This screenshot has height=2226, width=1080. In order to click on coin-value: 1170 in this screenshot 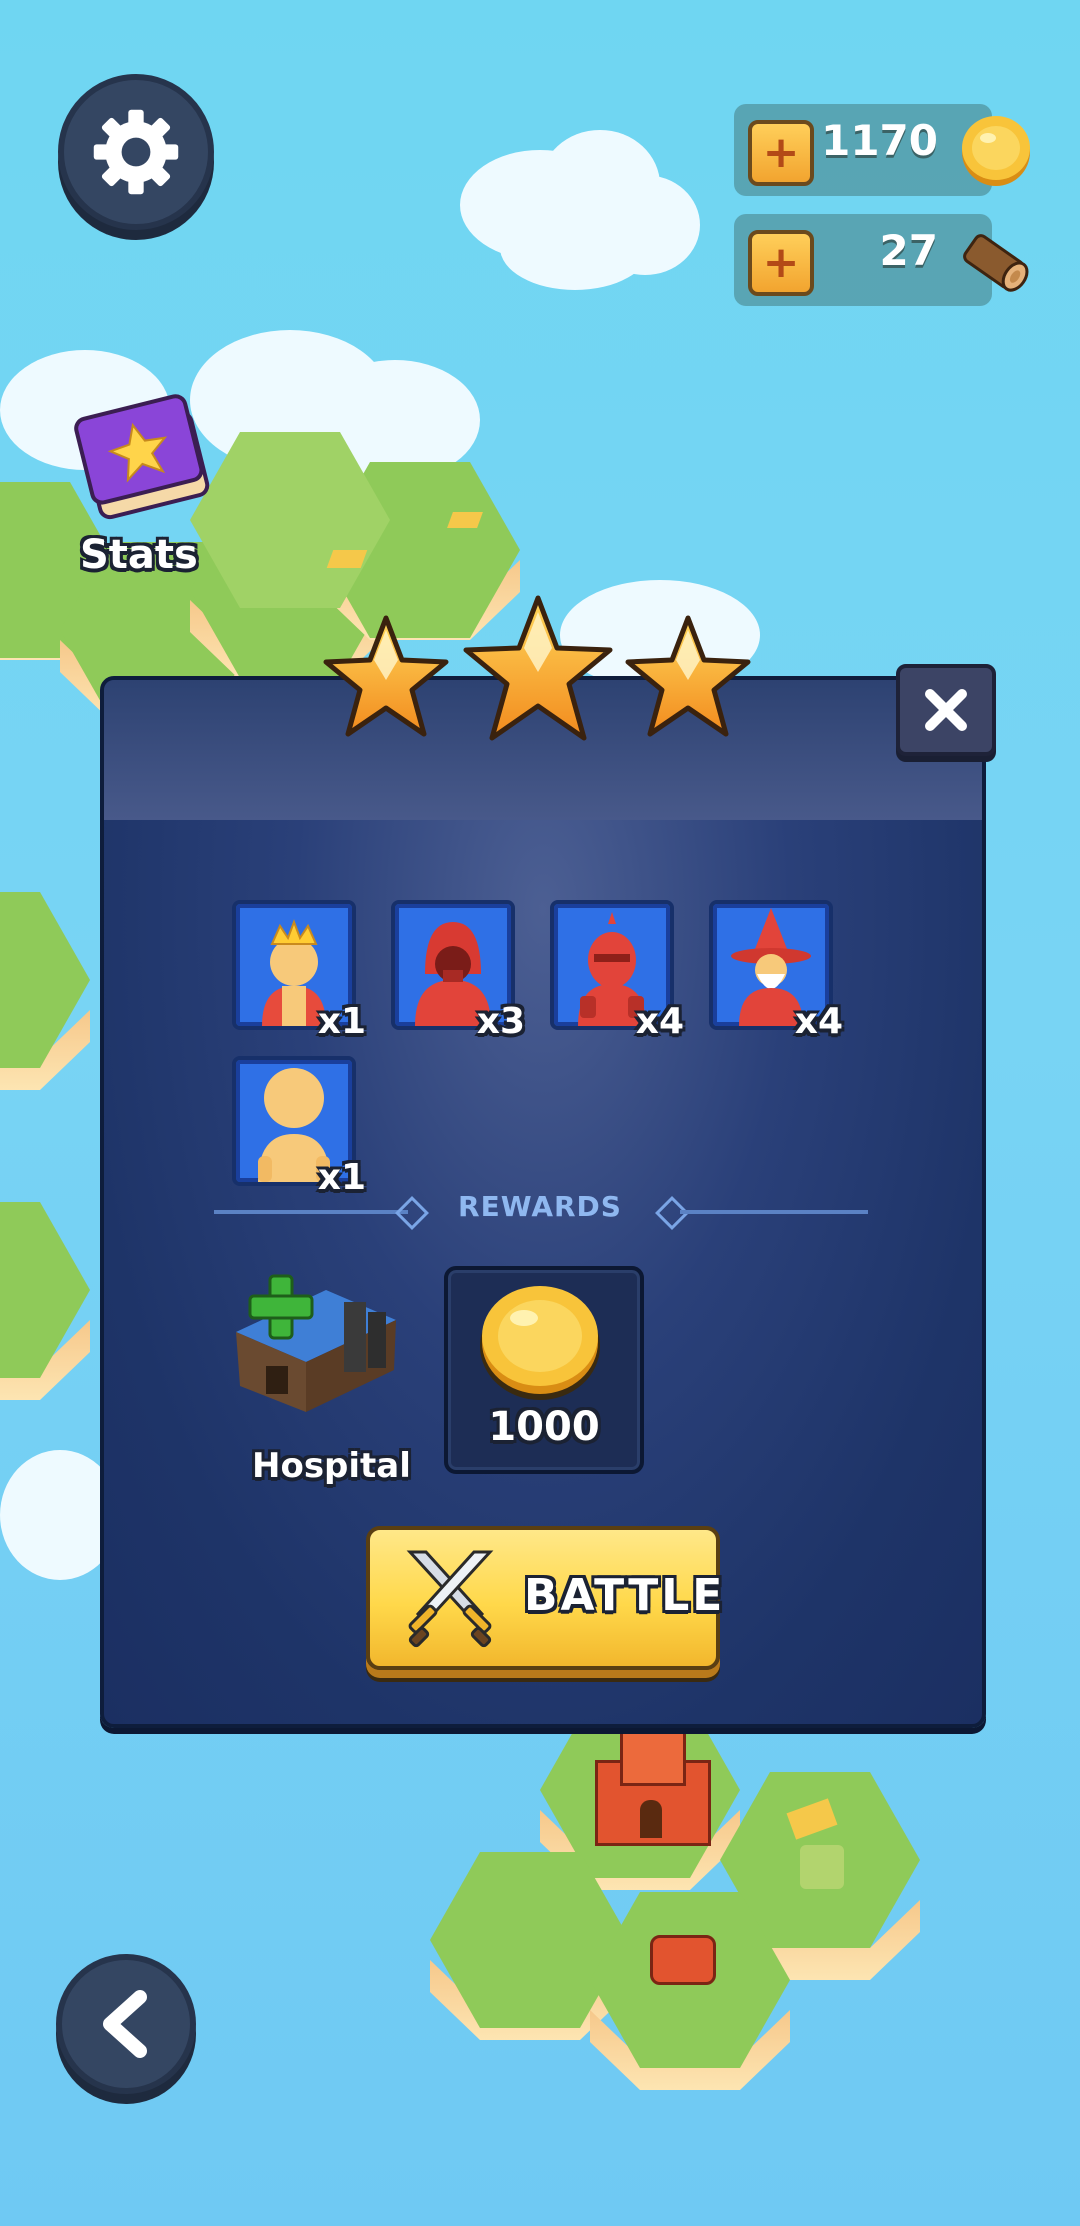, I will do `click(879, 140)`.